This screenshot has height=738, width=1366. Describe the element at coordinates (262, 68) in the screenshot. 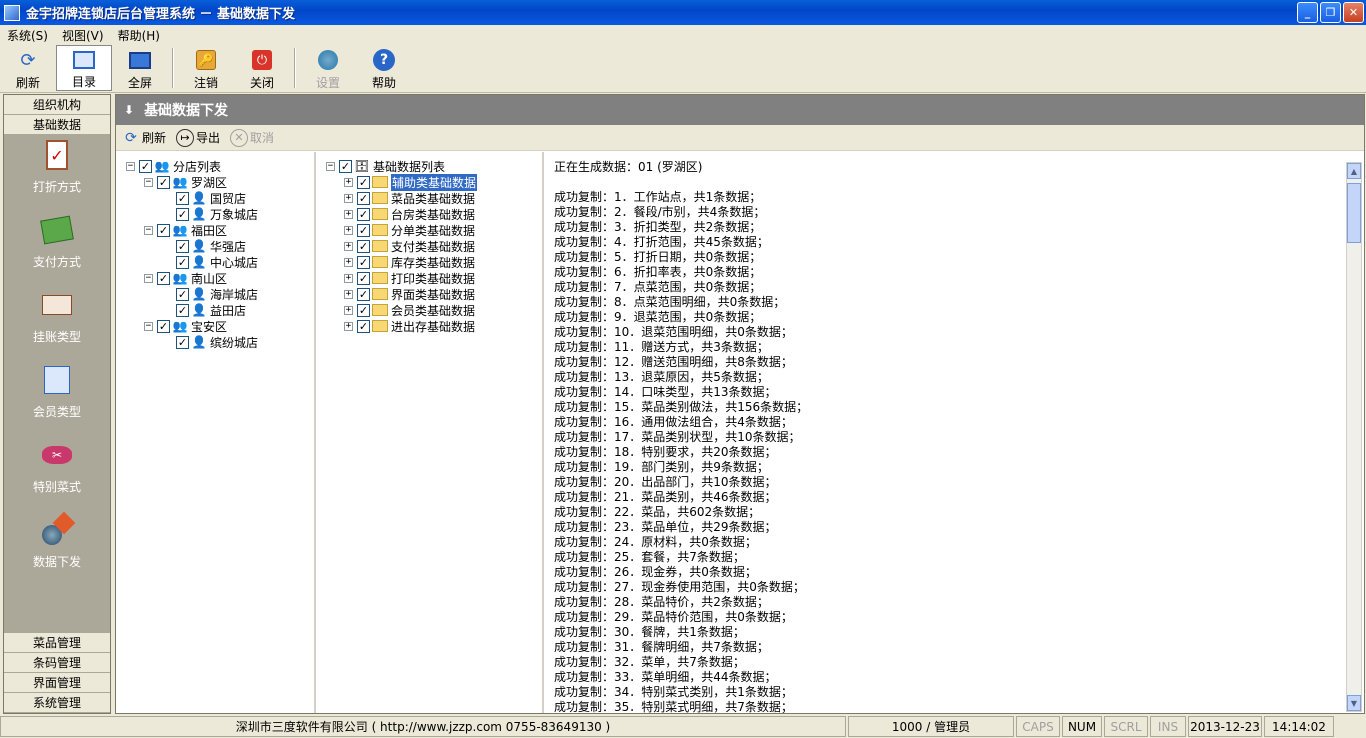

I see `close-button: ⏻ 关闭` at that location.